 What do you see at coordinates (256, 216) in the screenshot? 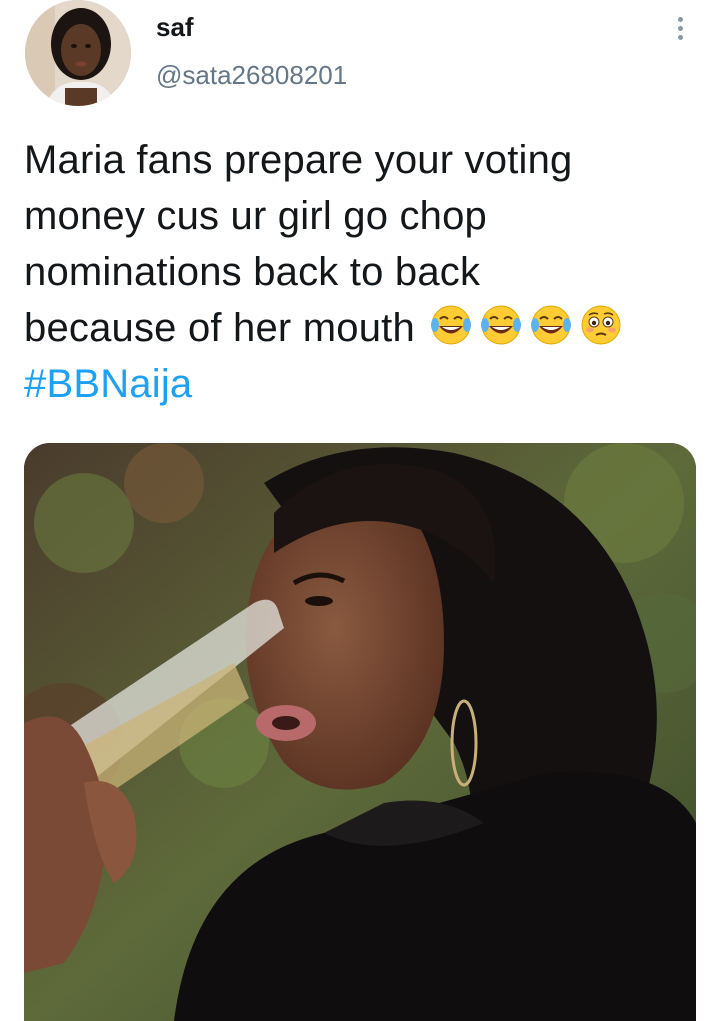
I see `tweet-text-line: money cus ur girl go chop` at bounding box center [256, 216].